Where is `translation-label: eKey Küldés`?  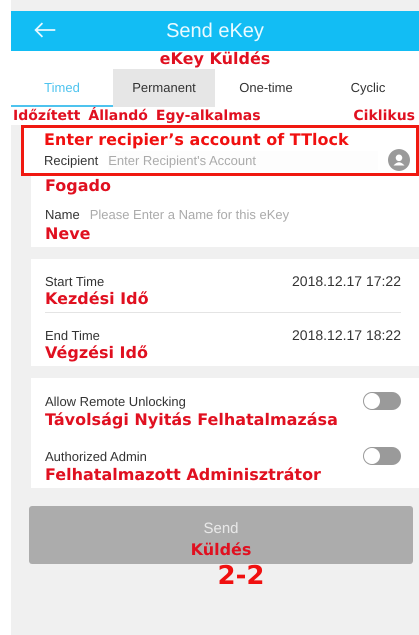 translation-label: eKey Küldés is located at coordinates (215, 60).